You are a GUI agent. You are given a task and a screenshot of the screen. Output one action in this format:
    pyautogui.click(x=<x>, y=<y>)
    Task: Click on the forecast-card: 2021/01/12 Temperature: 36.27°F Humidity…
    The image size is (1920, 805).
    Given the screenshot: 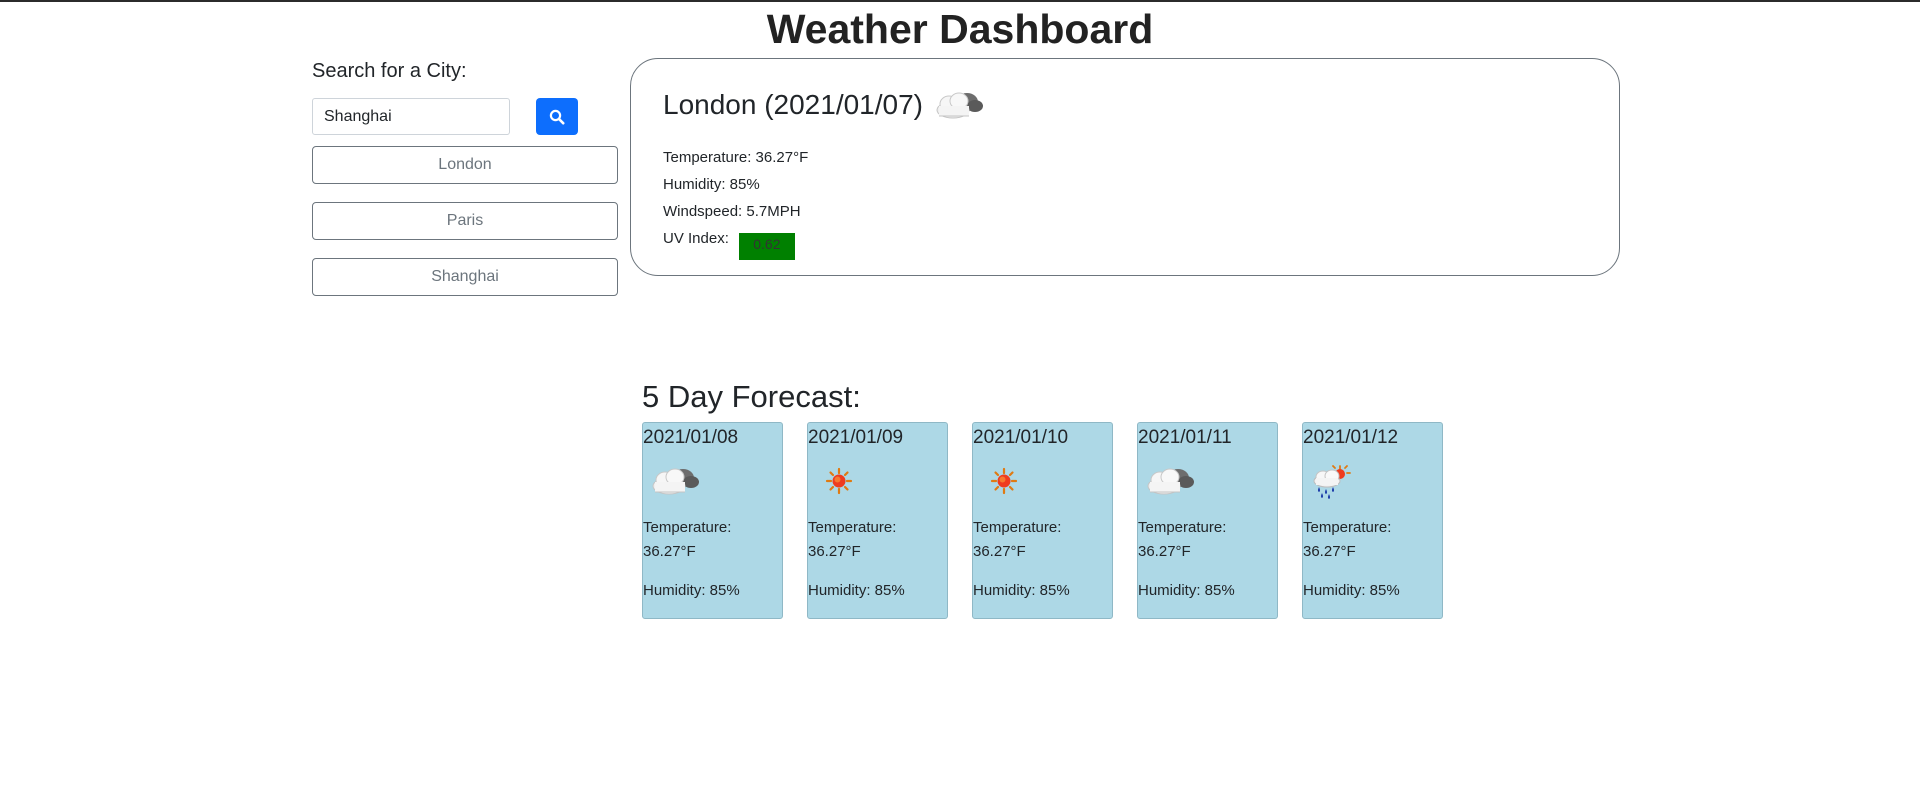 What is the action you would take?
    pyautogui.click(x=1372, y=520)
    